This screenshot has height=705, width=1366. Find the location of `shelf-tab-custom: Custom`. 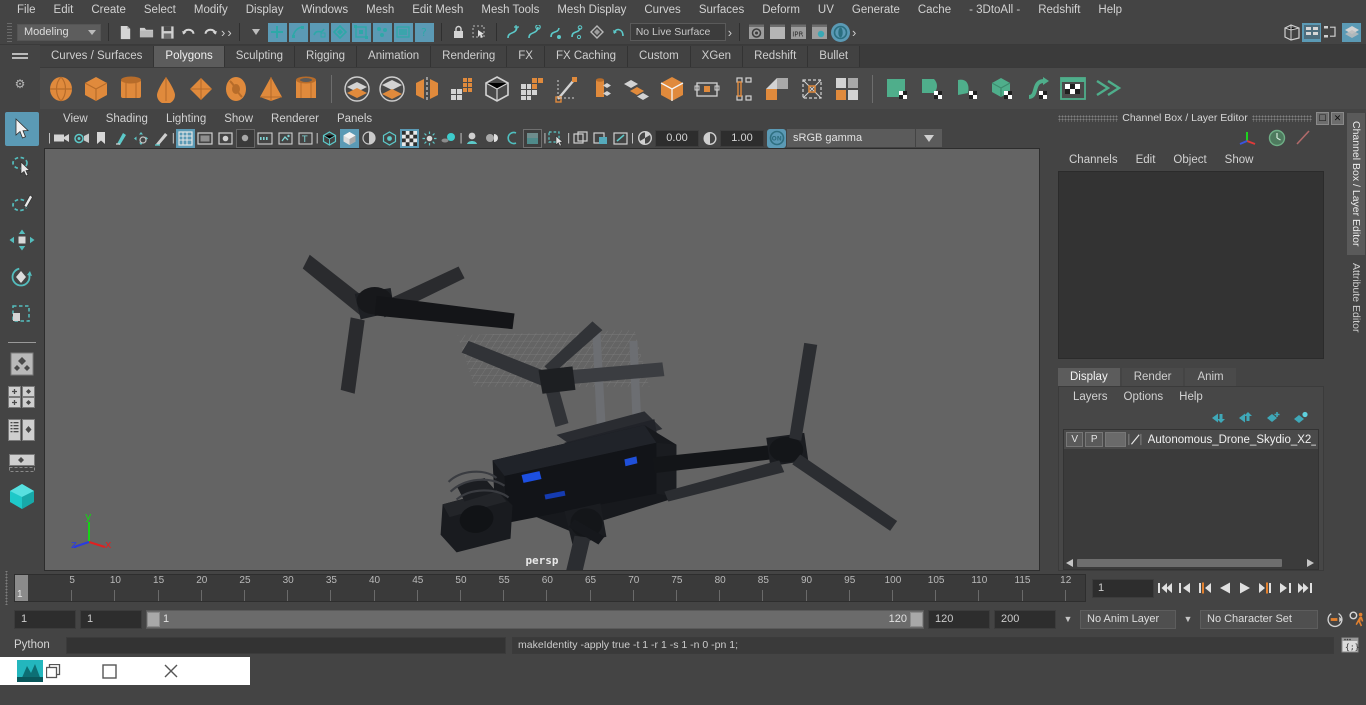

shelf-tab-custom: Custom is located at coordinates (659, 56).